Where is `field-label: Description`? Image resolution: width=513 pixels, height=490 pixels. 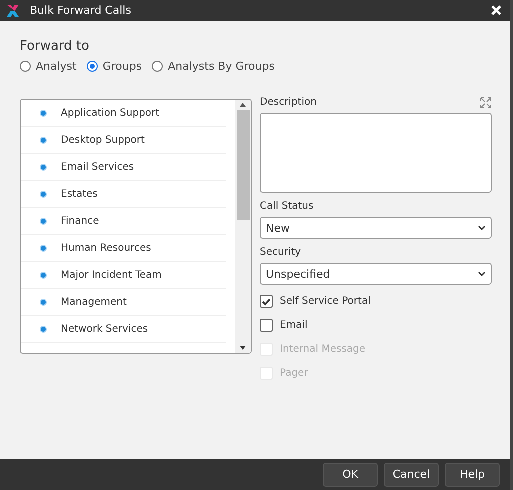
field-label: Description is located at coordinates (288, 102).